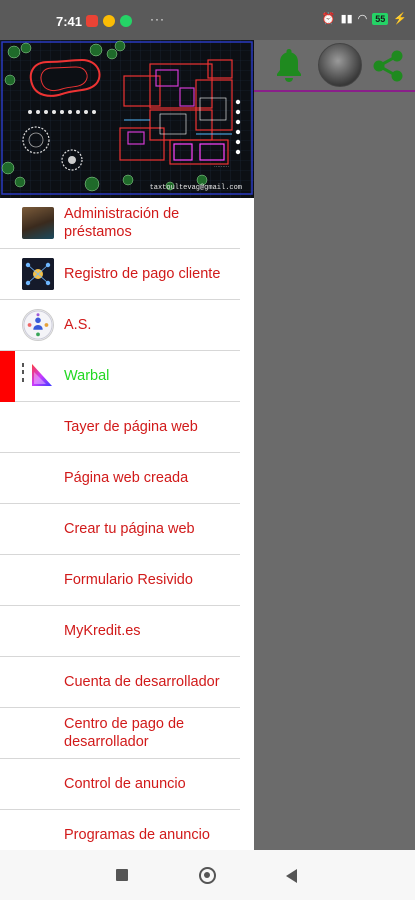 This screenshot has width=415, height=900. I want to click on menu-item-label: A.S., so click(78, 325).